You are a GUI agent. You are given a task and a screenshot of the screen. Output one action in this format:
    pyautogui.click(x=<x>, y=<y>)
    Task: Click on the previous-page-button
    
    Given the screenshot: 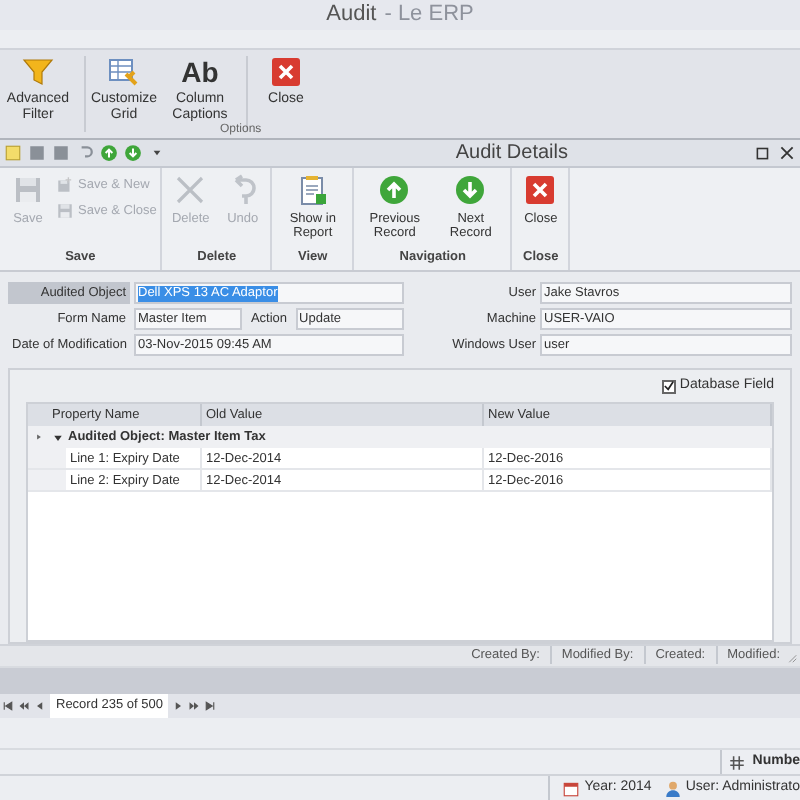 What is the action you would take?
    pyautogui.click(x=24, y=706)
    